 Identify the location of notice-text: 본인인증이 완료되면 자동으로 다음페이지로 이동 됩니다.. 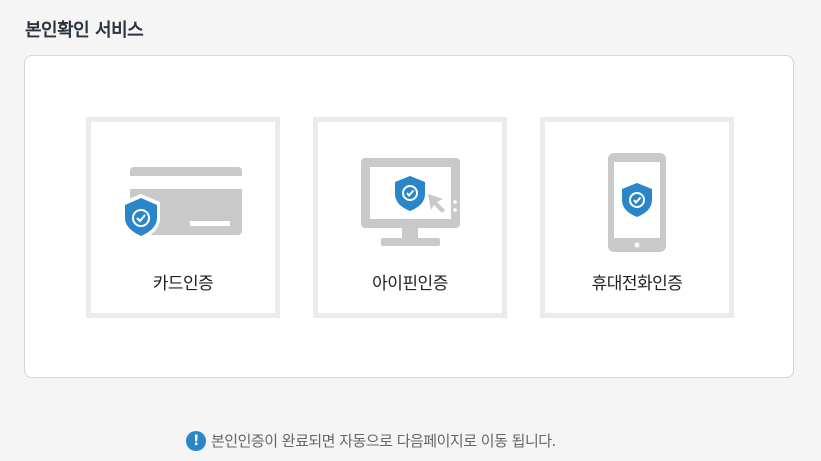
(383, 441).